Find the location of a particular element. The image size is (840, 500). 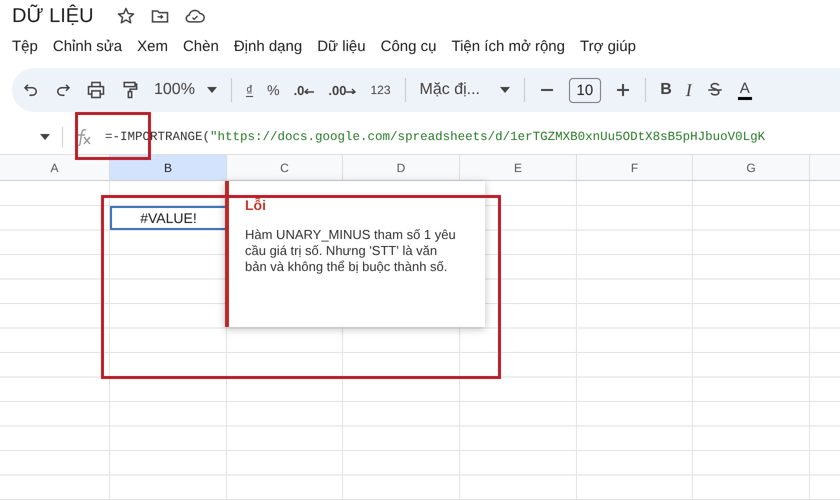

menu-item: Công cụ is located at coordinates (408, 46).